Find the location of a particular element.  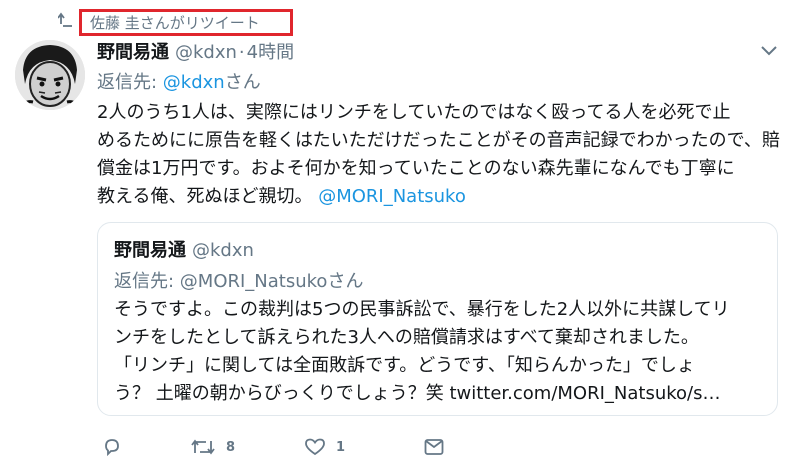

quoted-reply-prefix: 返信先: is located at coordinates (147, 281).